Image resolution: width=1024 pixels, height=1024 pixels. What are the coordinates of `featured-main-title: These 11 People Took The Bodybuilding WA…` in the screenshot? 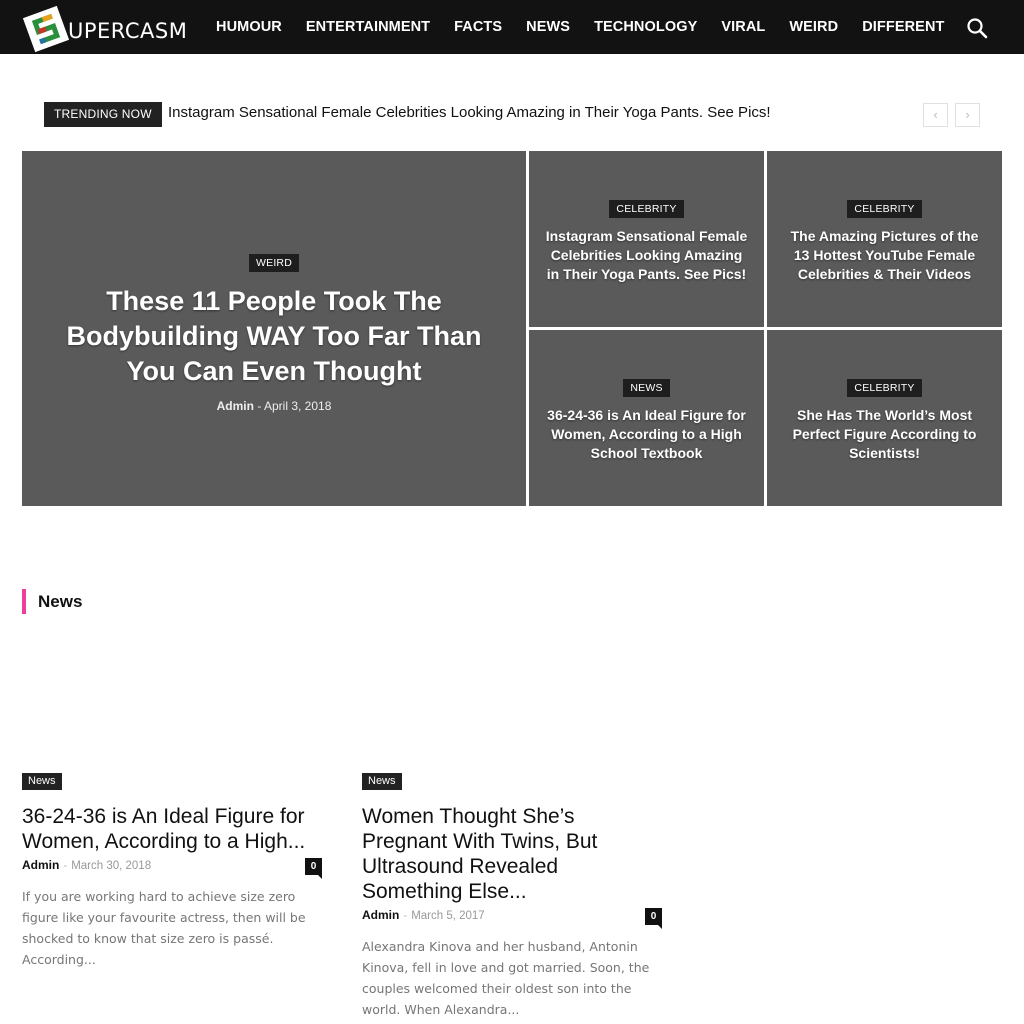 It's located at (274, 336).